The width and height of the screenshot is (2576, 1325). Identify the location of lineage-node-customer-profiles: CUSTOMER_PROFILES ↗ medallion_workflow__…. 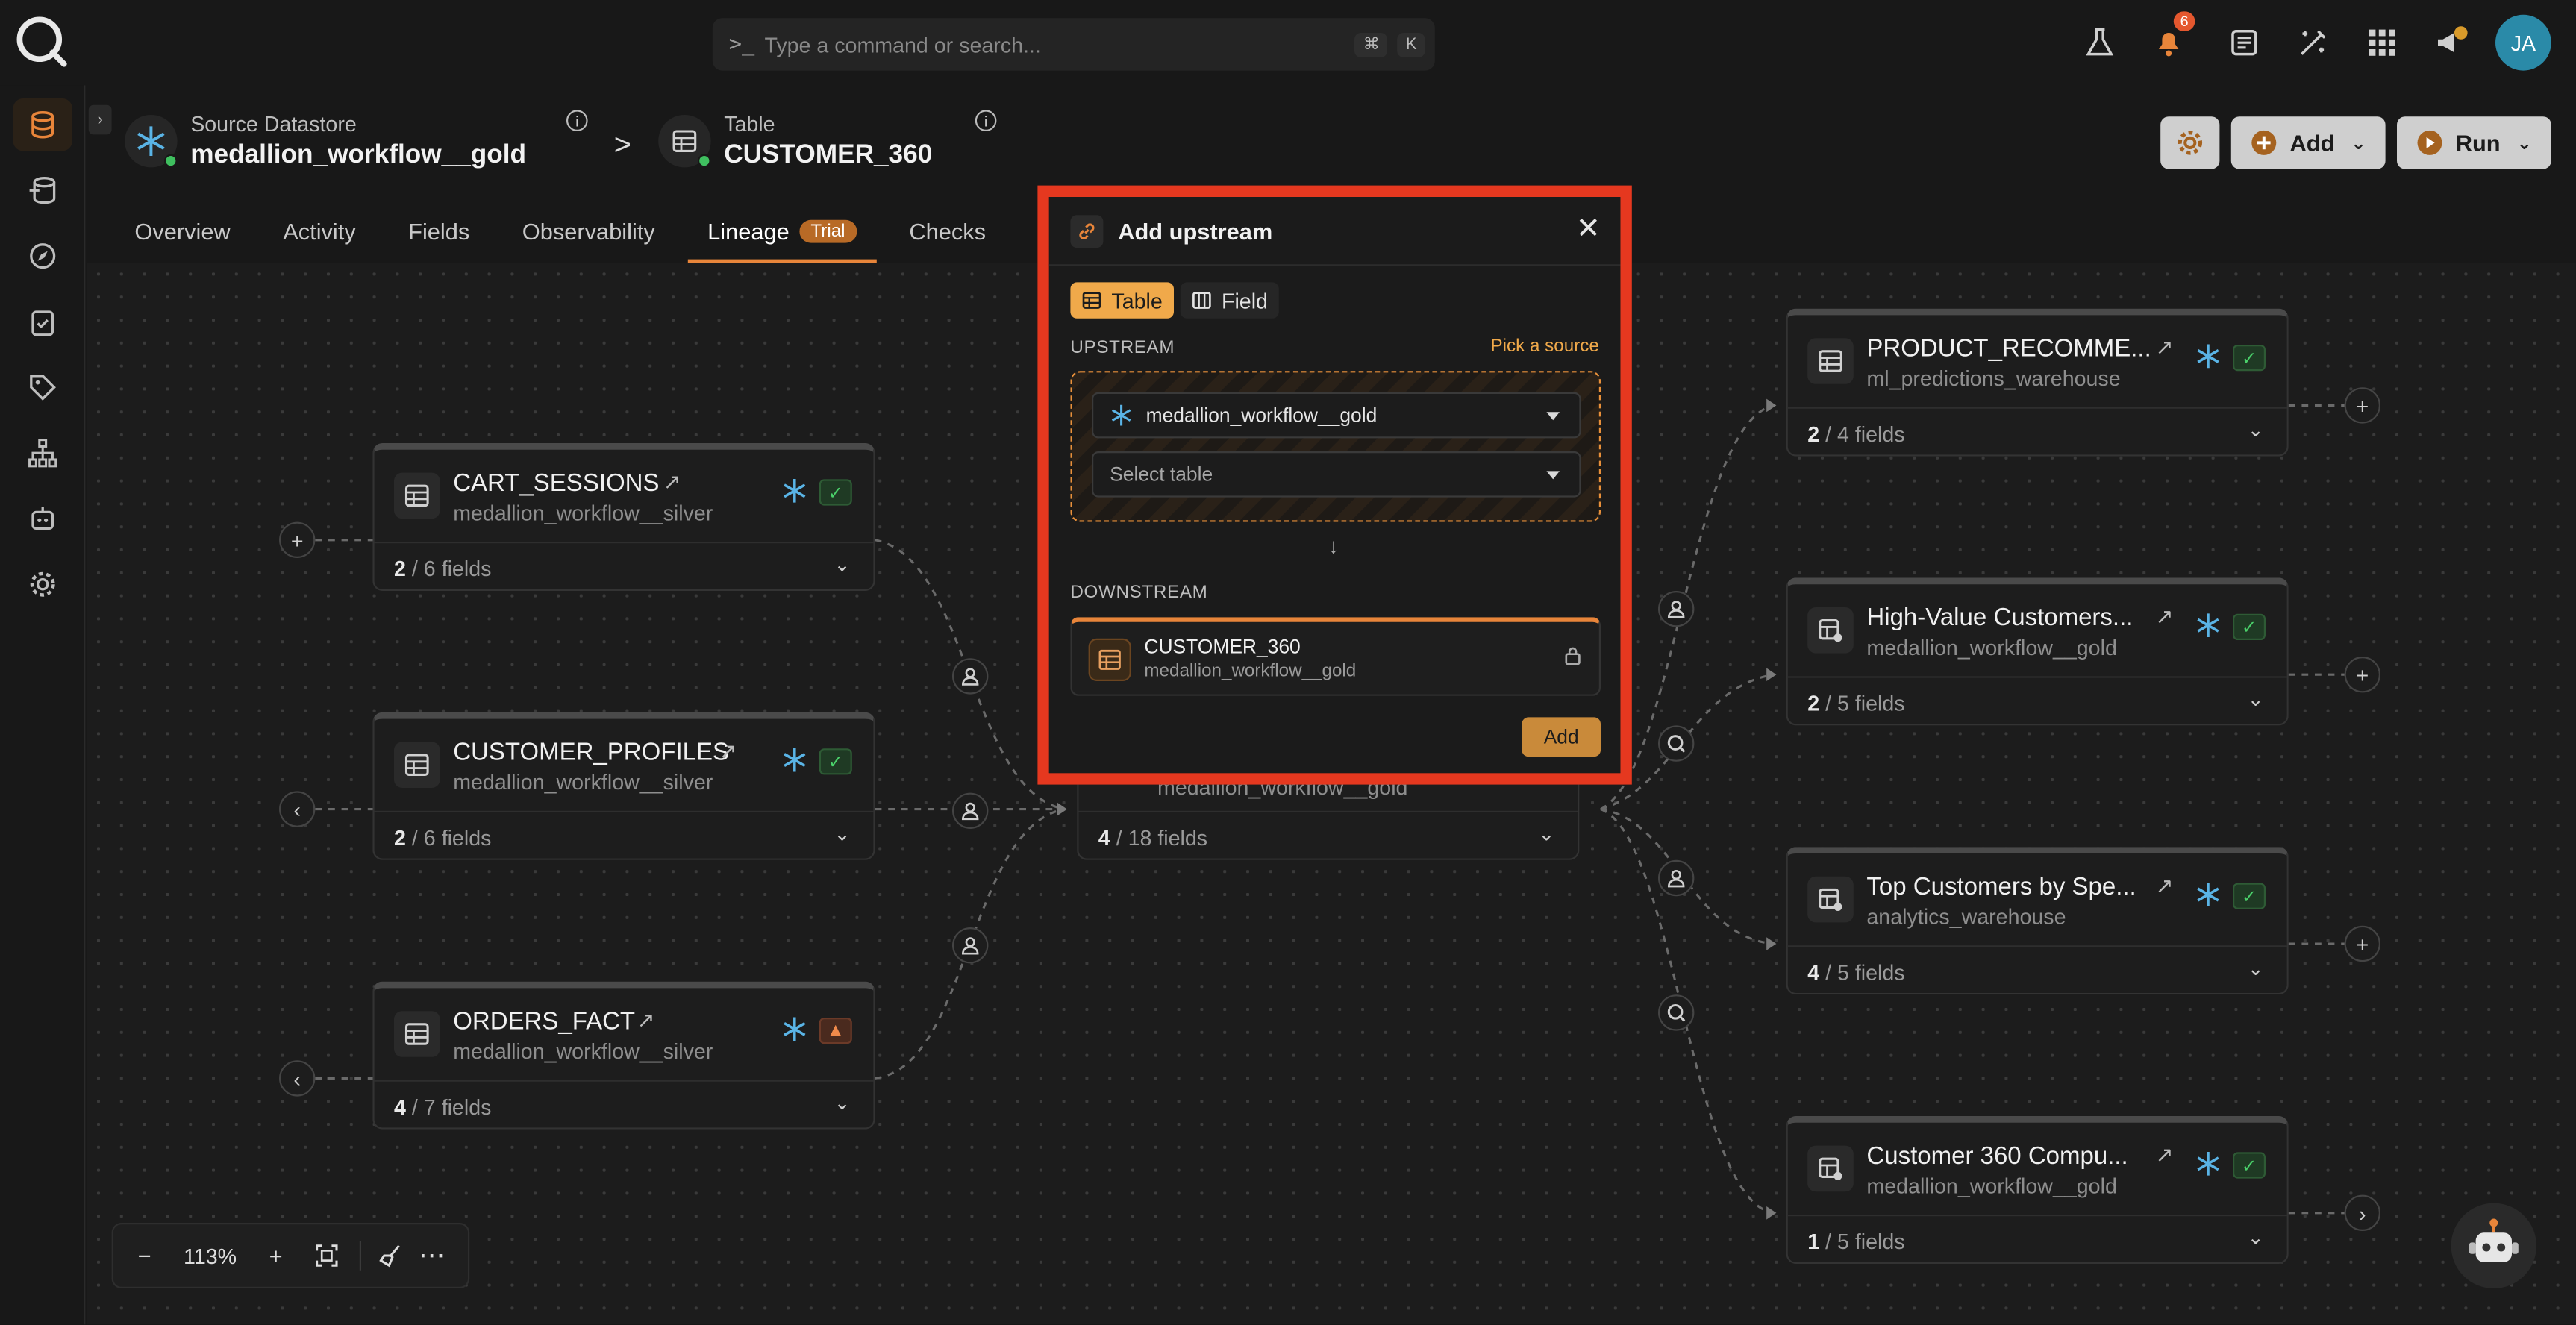
(623, 786).